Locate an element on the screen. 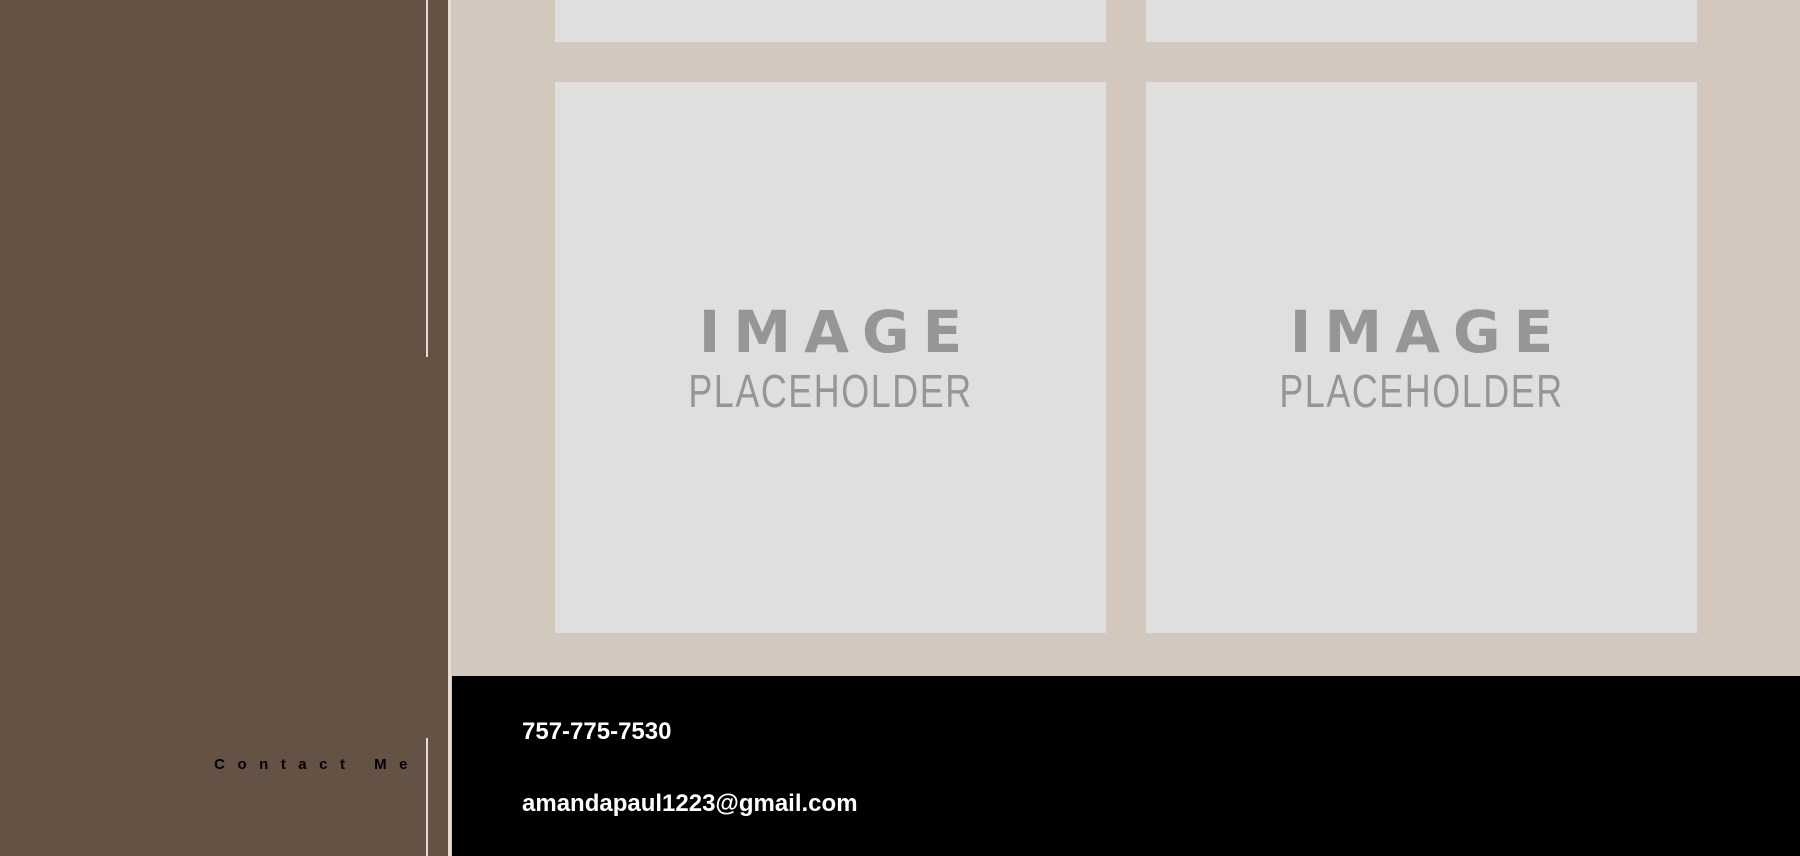  email-address: amandapaul1223@gmail.com is located at coordinates (690, 804).